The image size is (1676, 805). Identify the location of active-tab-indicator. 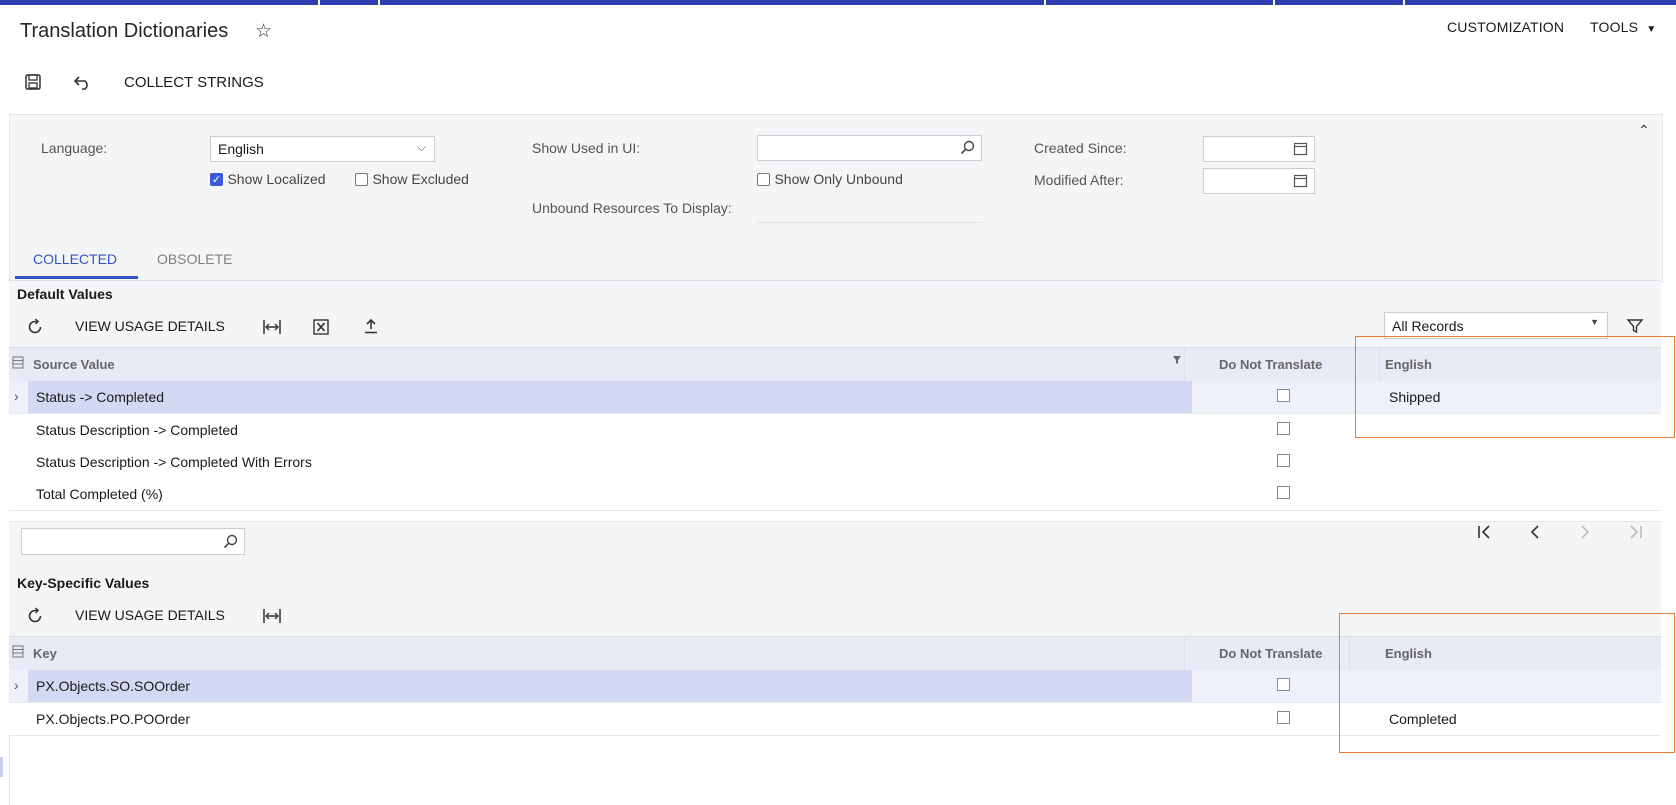
(76, 277).